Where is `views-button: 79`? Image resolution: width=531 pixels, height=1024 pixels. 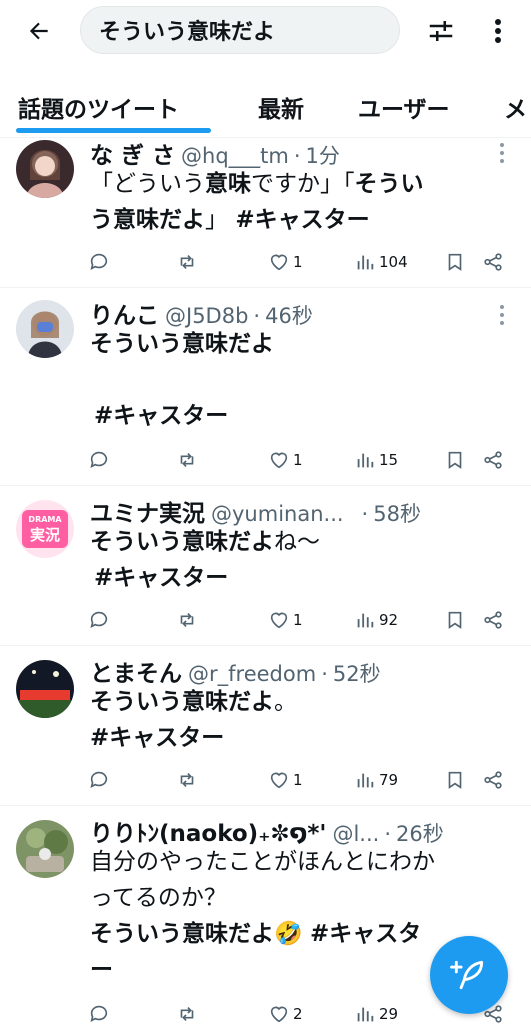
views-button: 79 is located at coordinates (376, 780).